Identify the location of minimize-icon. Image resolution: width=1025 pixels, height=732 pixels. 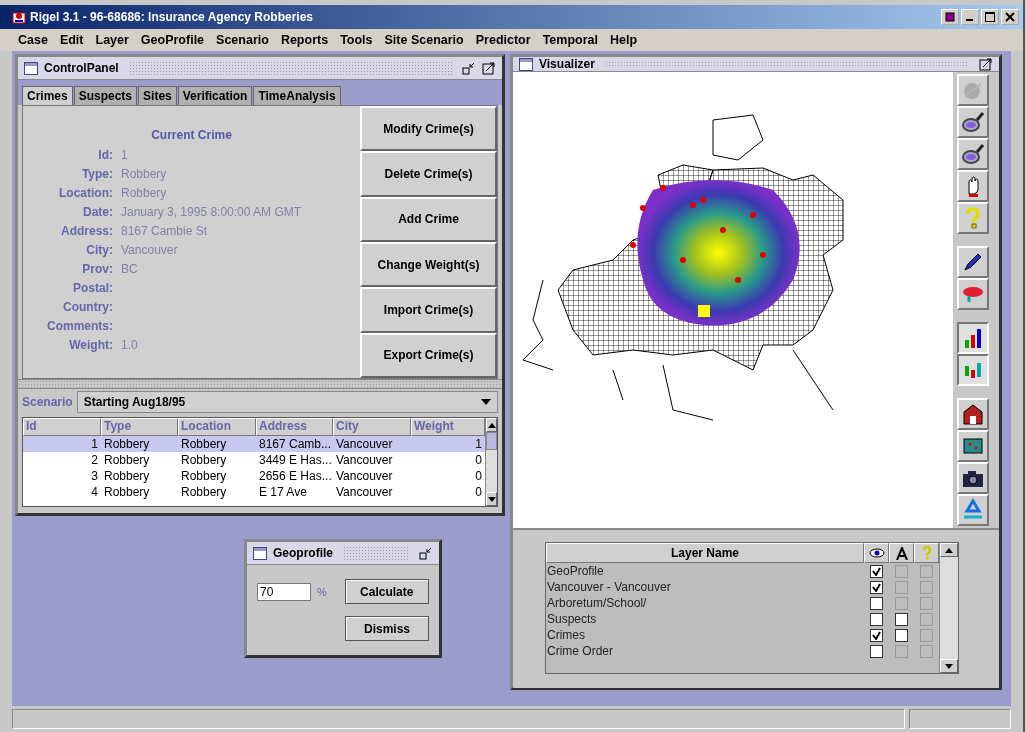
(970, 17).